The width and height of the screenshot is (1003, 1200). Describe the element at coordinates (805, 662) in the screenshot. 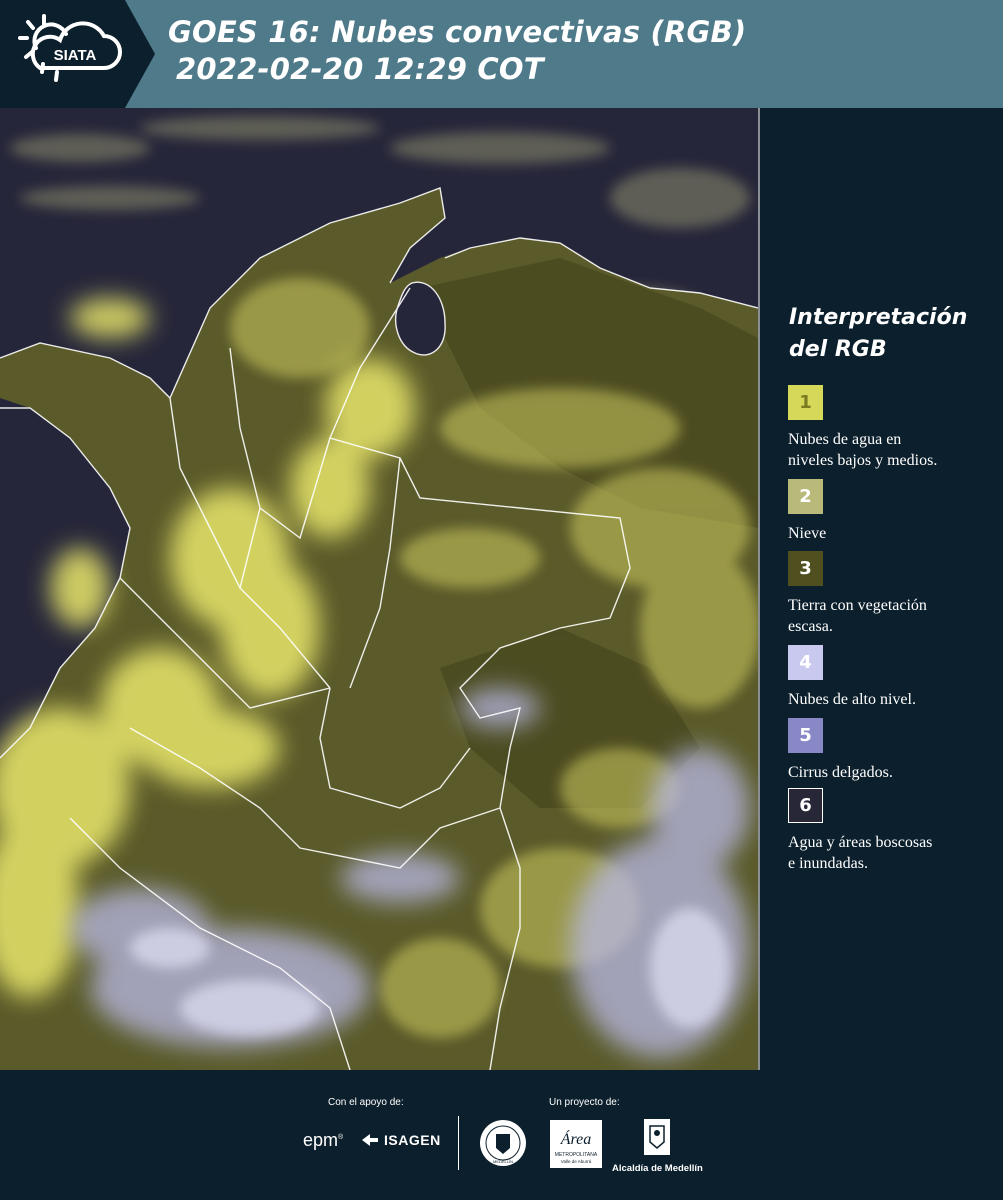

I see `legend-swatch-4: 4` at that location.